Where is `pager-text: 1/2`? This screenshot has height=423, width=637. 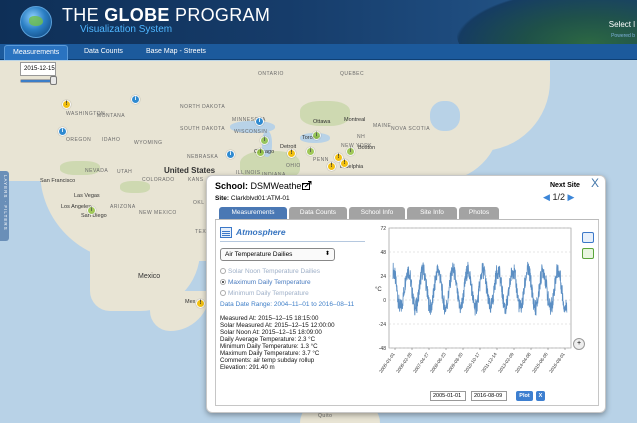
pager-text: 1/2 is located at coordinates (558, 197).